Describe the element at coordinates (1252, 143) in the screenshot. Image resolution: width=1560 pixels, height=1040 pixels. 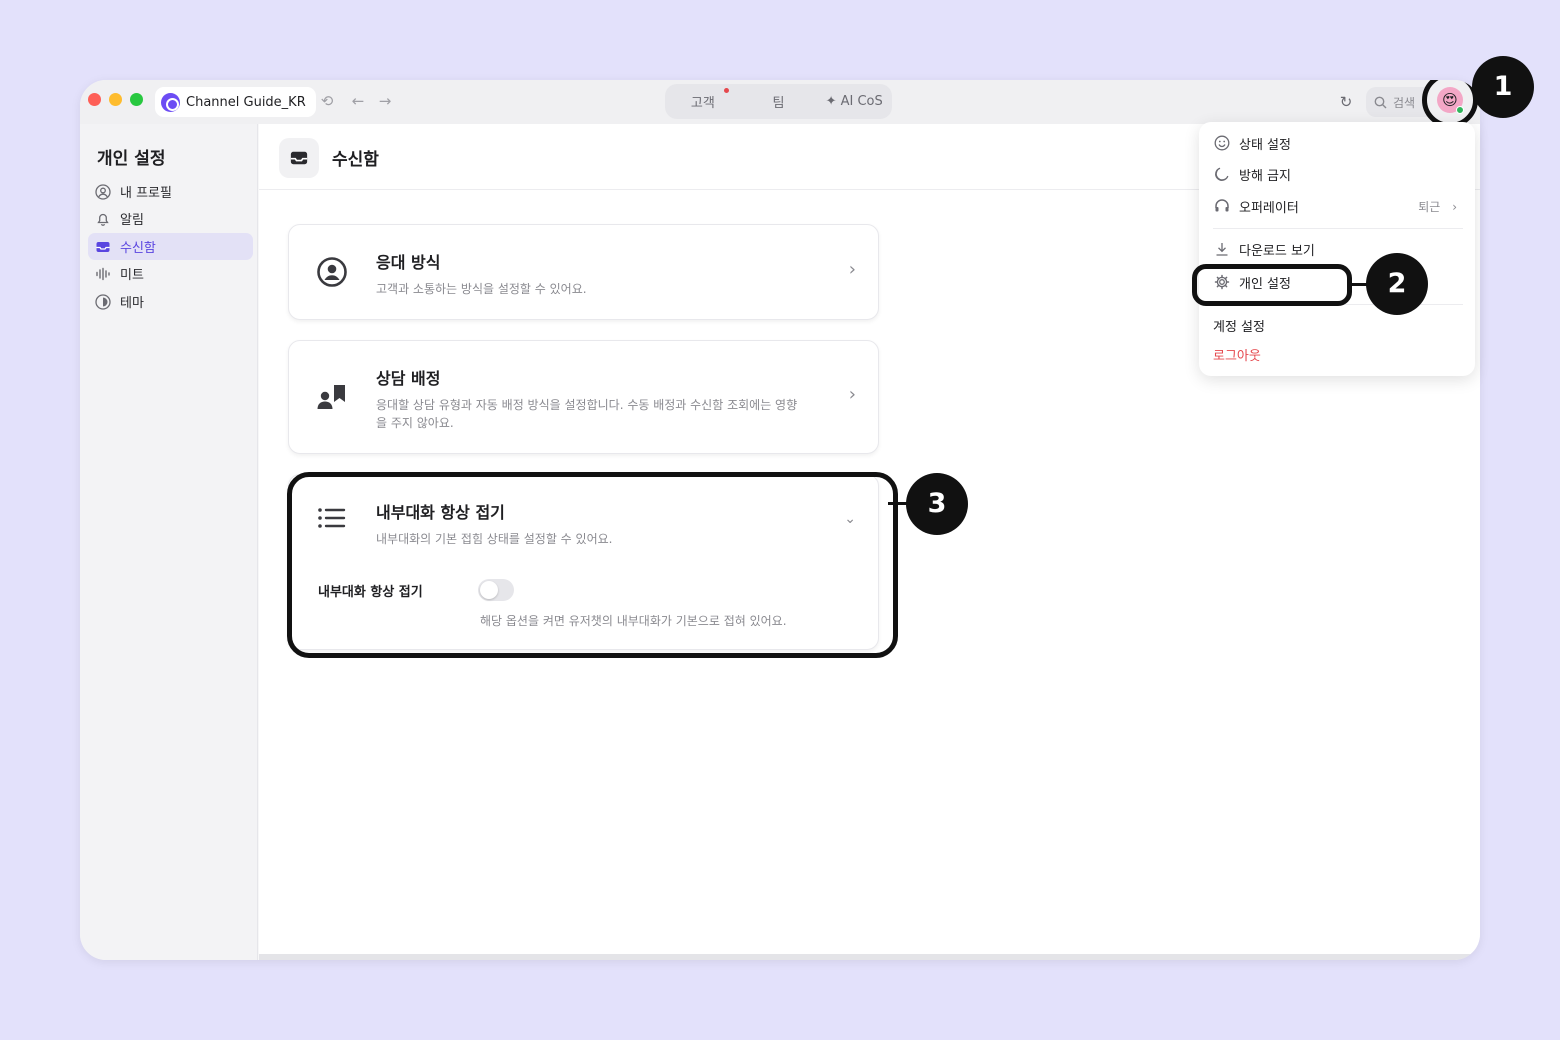
I see `menu-item-status: 상태 설정` at that location.